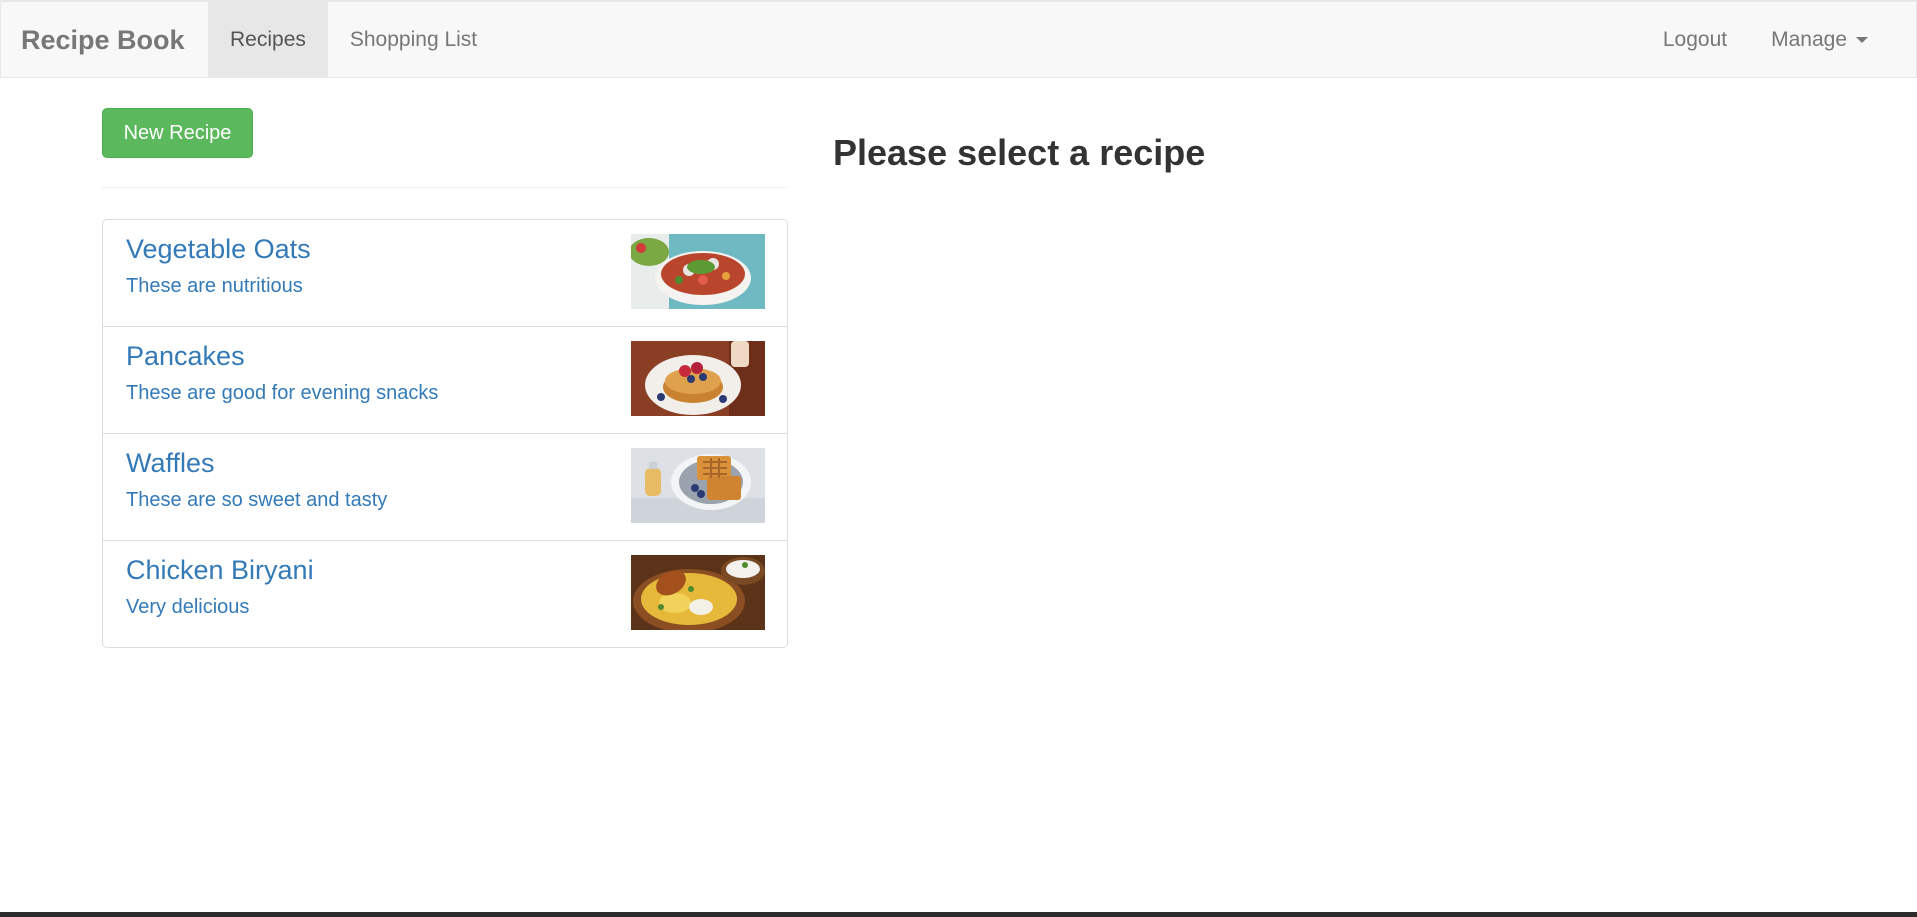 This screenshot has width=1917, height=917. What do you see at coordinates (268, 40) in the screenshot?
I see `nav-recipes: Recipes` at bounding box center [268, 40].